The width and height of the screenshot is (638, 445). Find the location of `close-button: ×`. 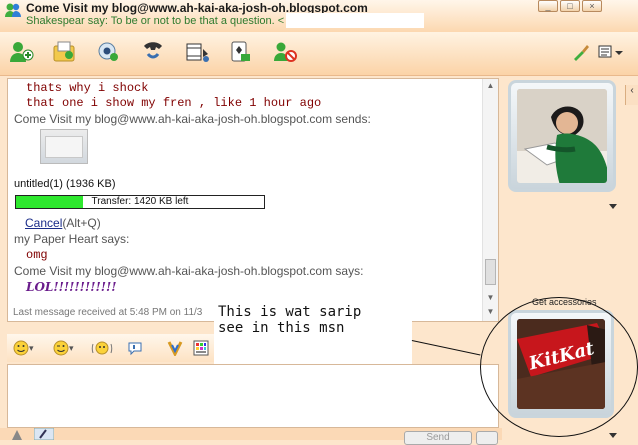

close-button: × is located at coordinates (592, 6).